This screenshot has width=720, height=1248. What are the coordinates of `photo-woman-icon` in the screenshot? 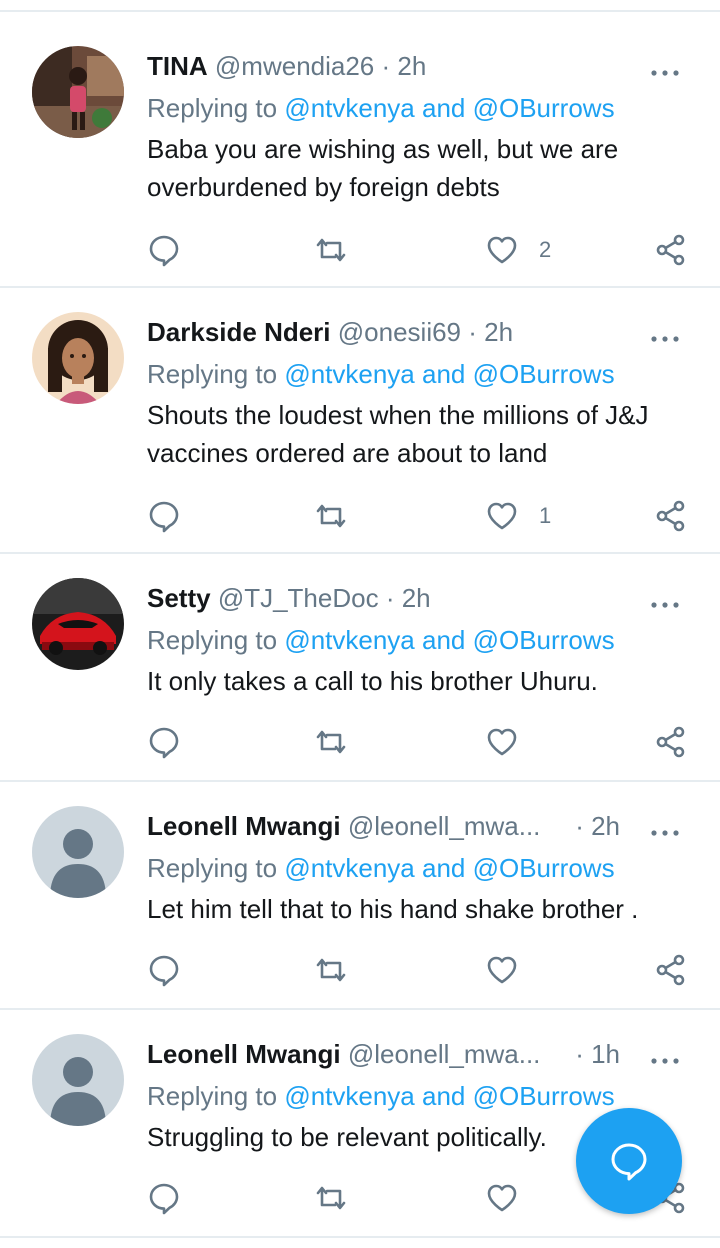 It's located at (78, 92).